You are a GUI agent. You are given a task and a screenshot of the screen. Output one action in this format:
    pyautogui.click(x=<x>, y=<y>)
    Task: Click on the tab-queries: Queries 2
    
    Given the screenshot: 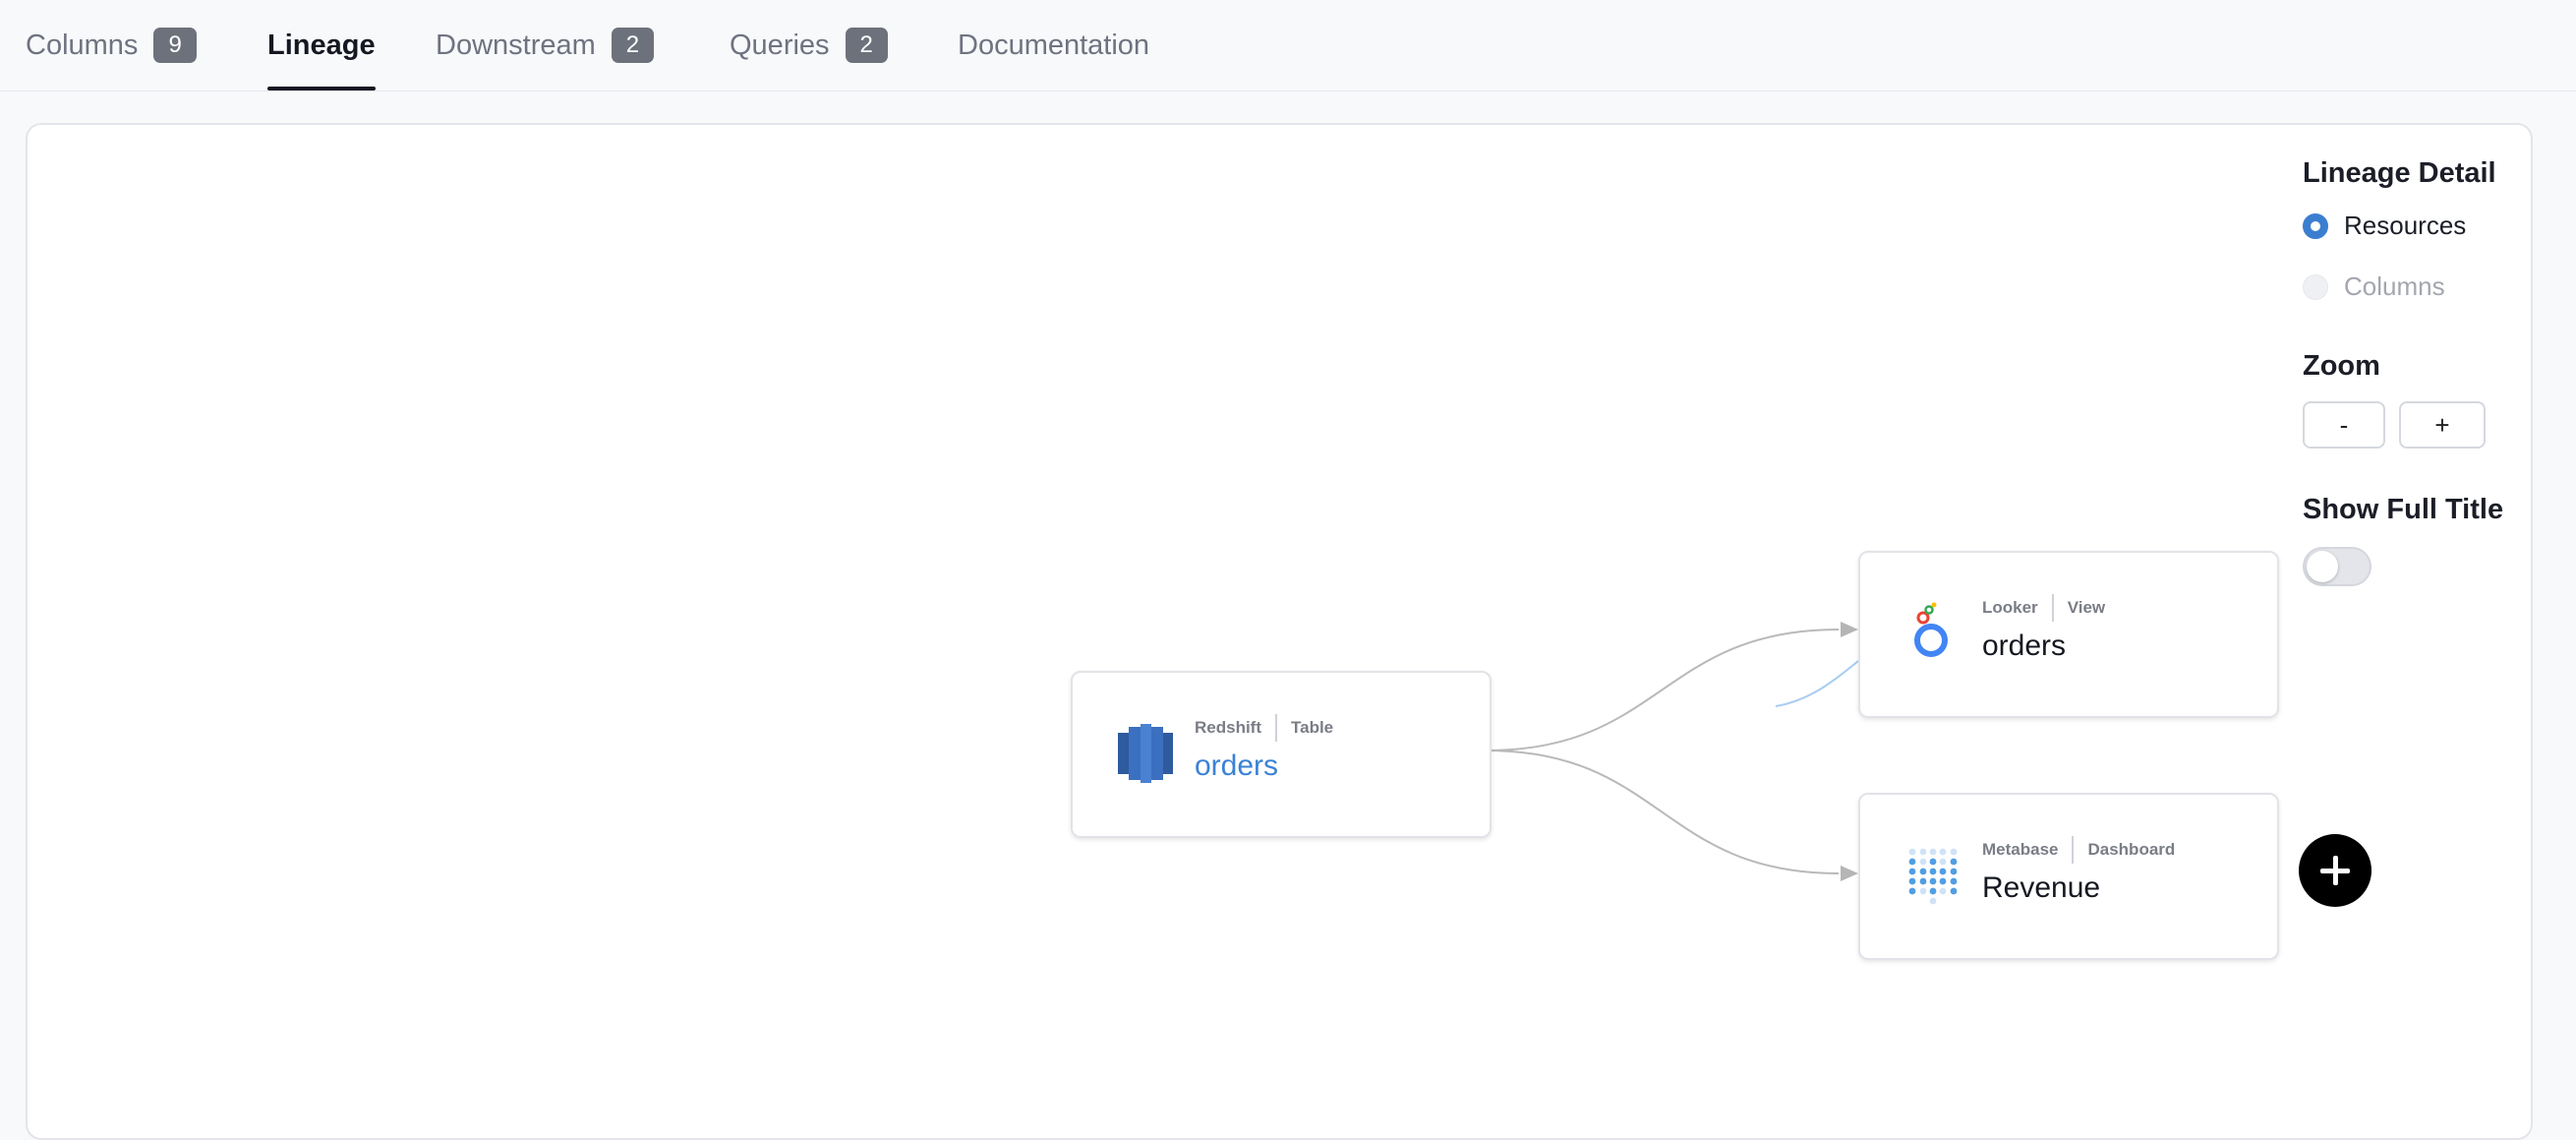 What is the action you would take?
    pyautogui.click(x=809, y=45)
    